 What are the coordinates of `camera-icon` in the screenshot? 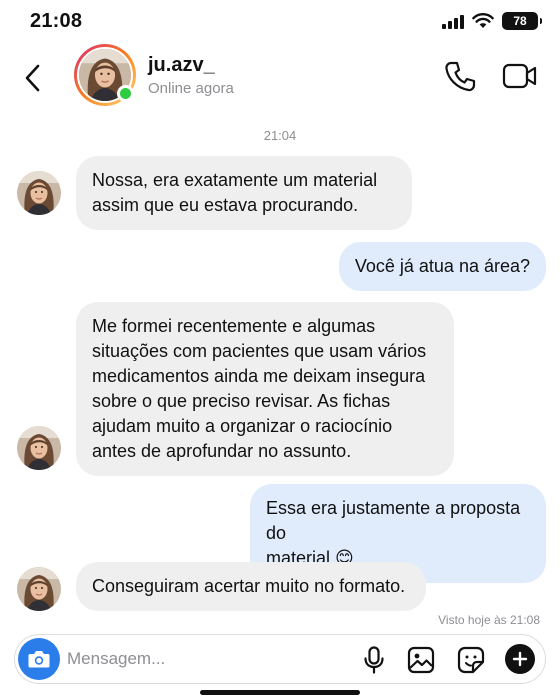 It's located at (39, 659).